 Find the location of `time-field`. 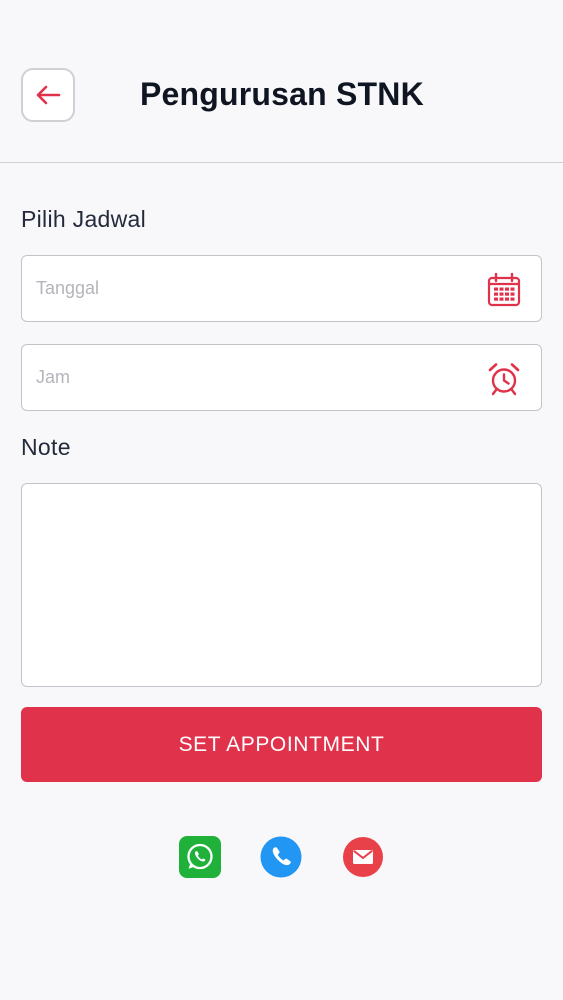

time-field is located at coordinates (281, 377).